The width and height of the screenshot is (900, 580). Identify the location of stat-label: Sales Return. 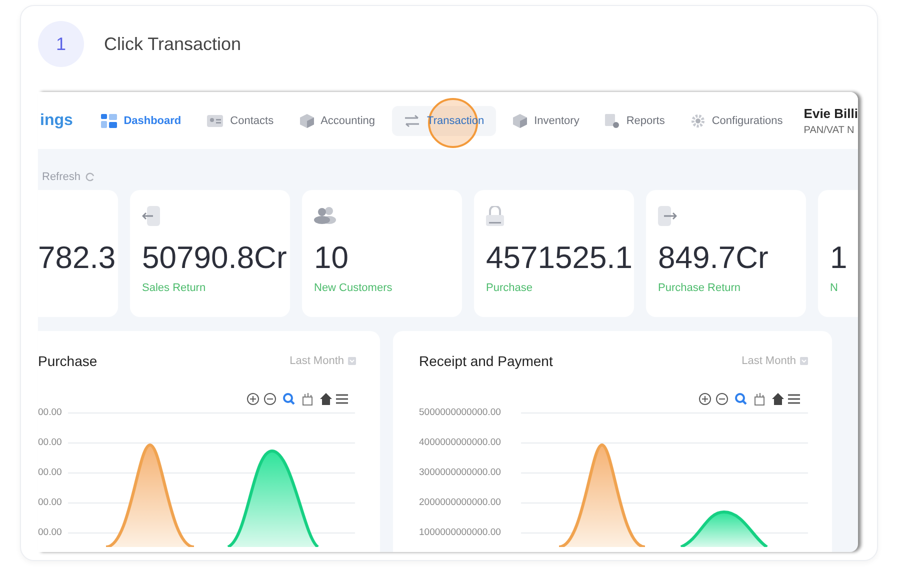
(174, 288).